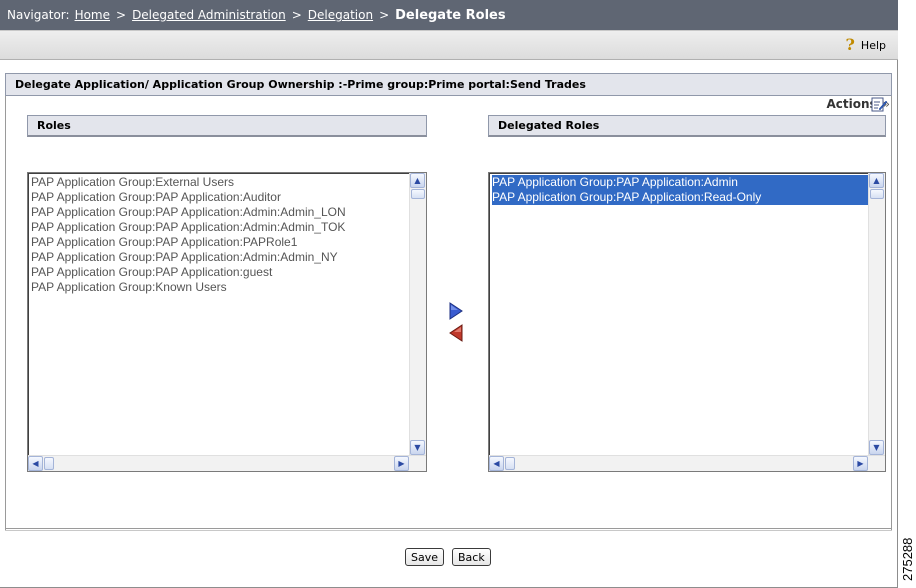 The width and height of the screenshot is (916, 588). What do you see at coordinates (227, 287) in the screenshot?
I see `list-item: PAP Application Group:Known Users` at bounding box center [227, 287].